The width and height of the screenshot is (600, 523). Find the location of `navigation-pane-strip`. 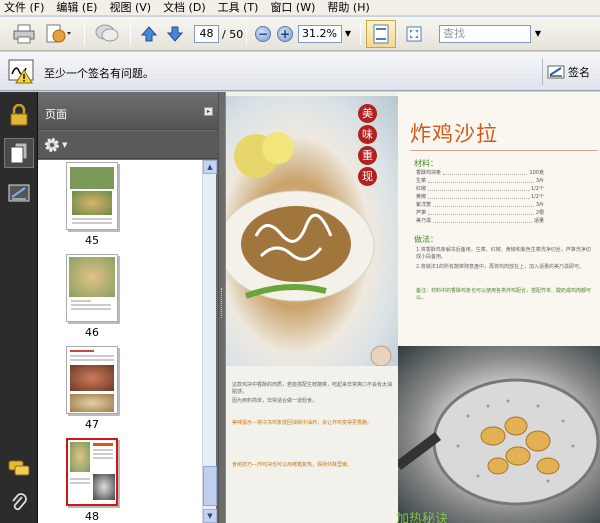

navigation-pane-strip is located at coordinates (19, 307).